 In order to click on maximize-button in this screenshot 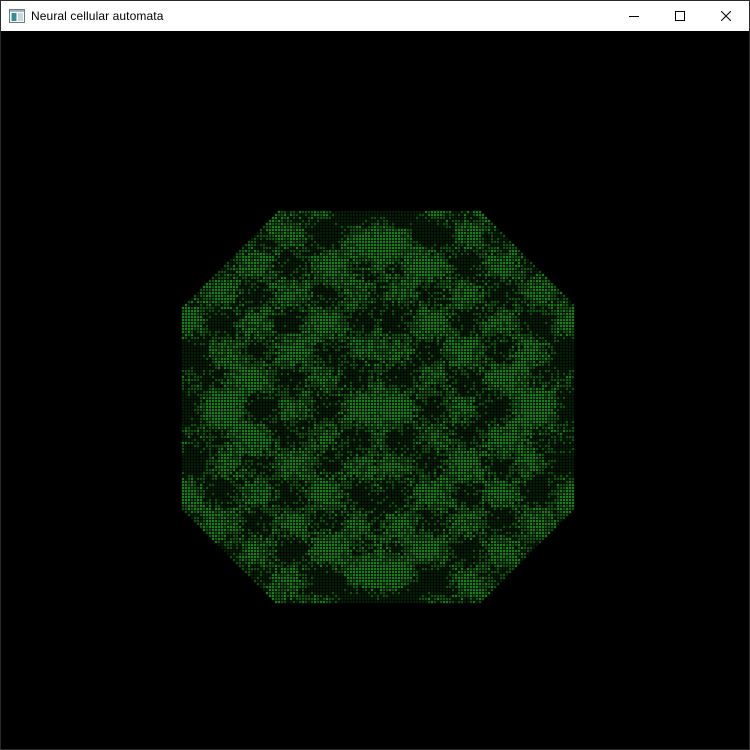, I will do `click(680, 16)`.